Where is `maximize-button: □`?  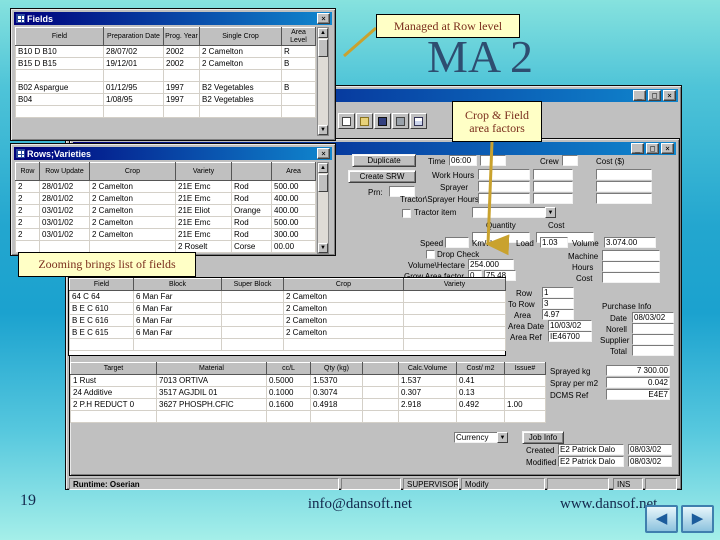 maximize-button: □ is located at coordinates (654, 95).